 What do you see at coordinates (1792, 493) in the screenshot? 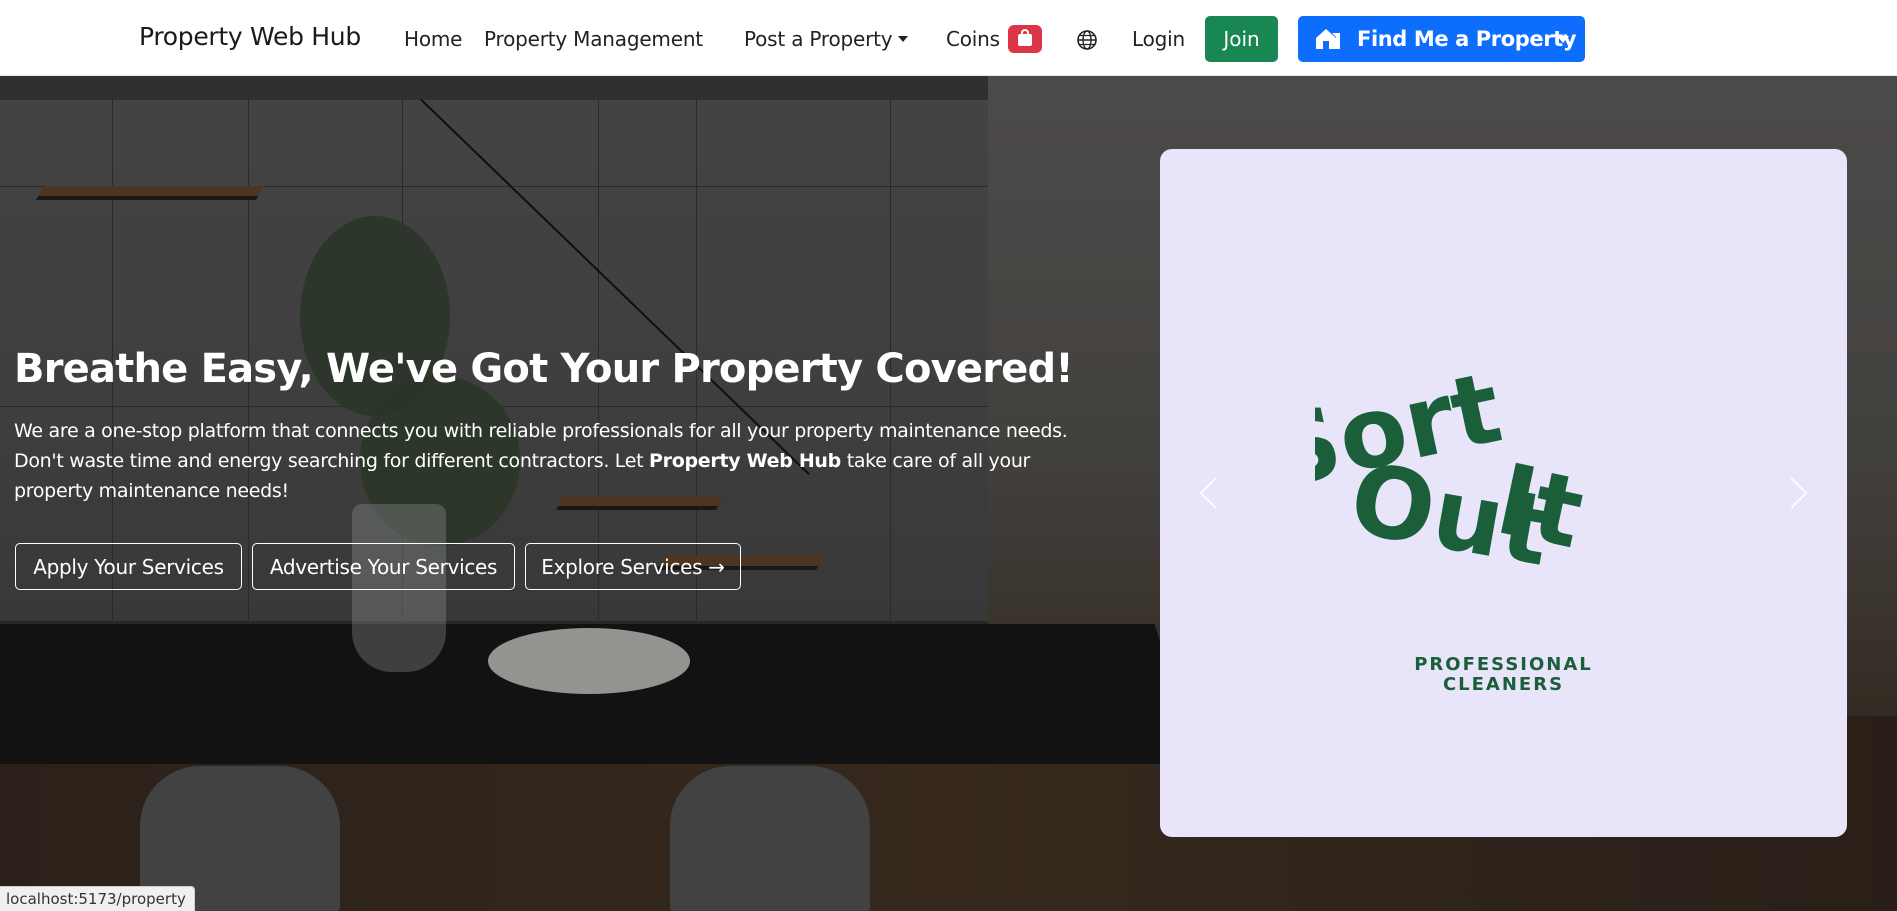
I see `chevron-right-icon` at bounding box center [1792, 493].